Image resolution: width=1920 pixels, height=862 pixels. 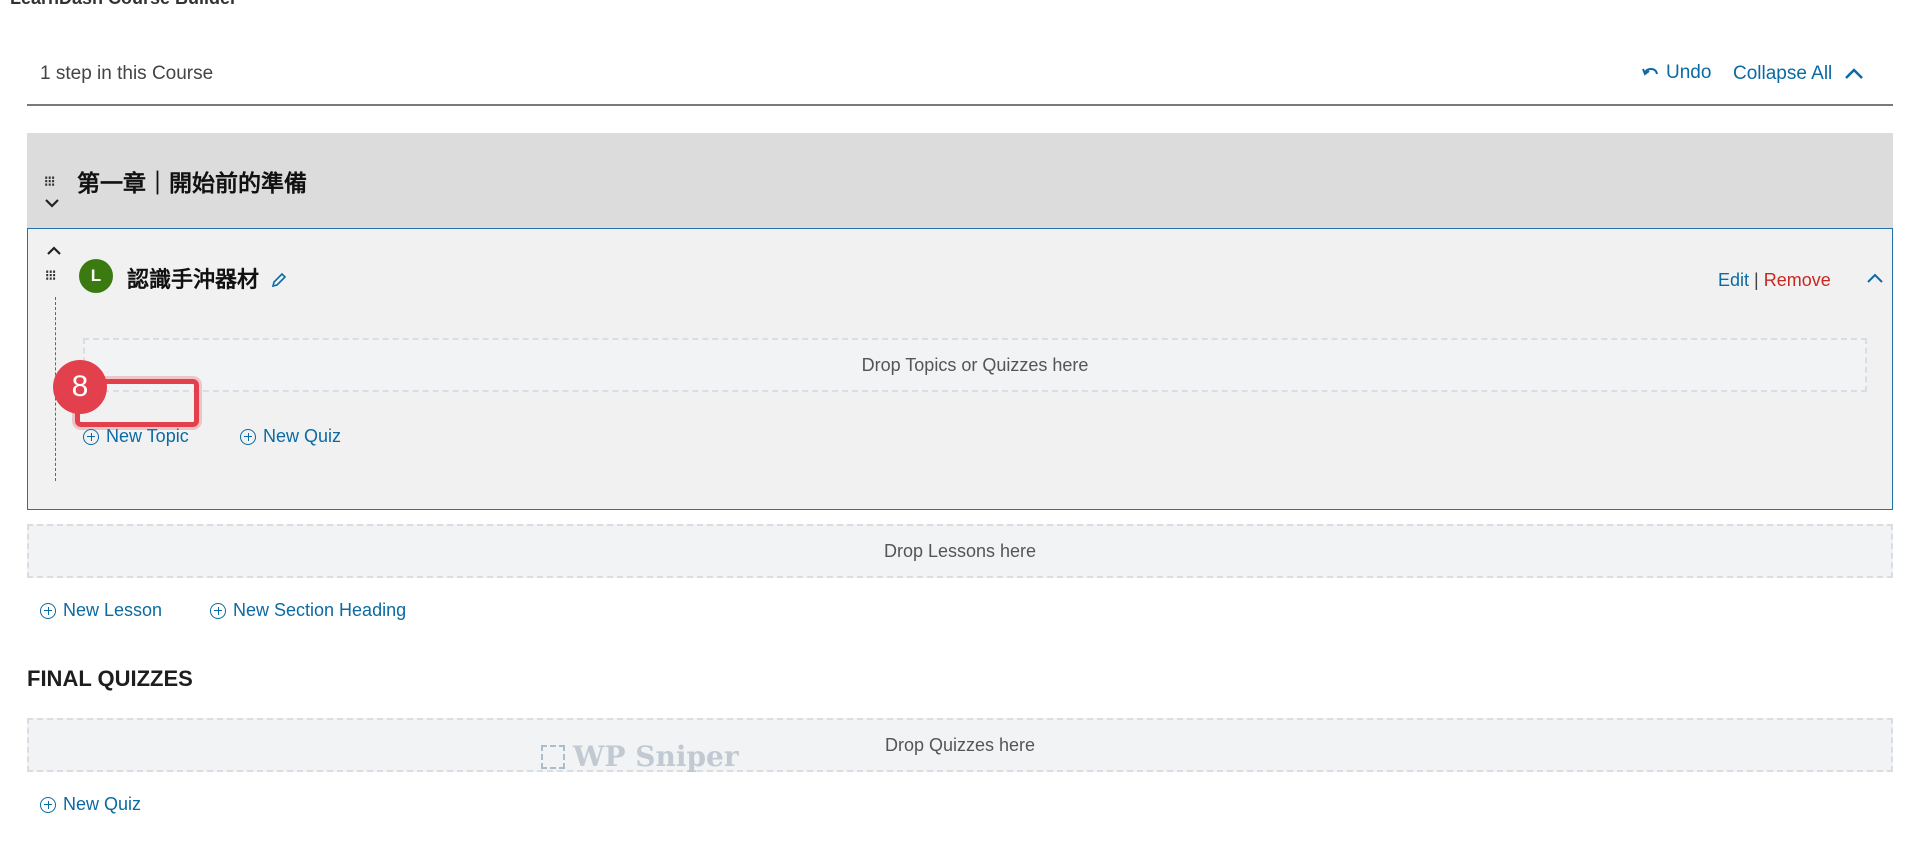 I want to click on new-topic-button: New Topic, so click(x=136, y=436).